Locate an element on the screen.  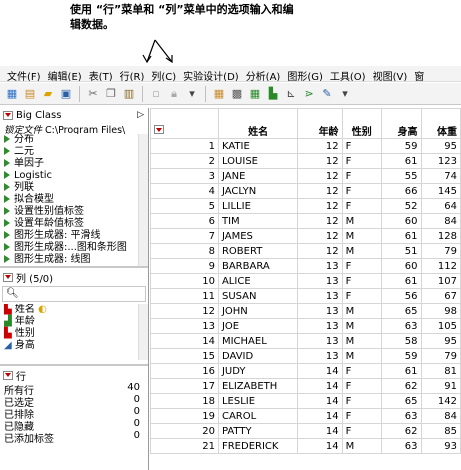
cell-name: KATIE is located at coordinates (258, 146).